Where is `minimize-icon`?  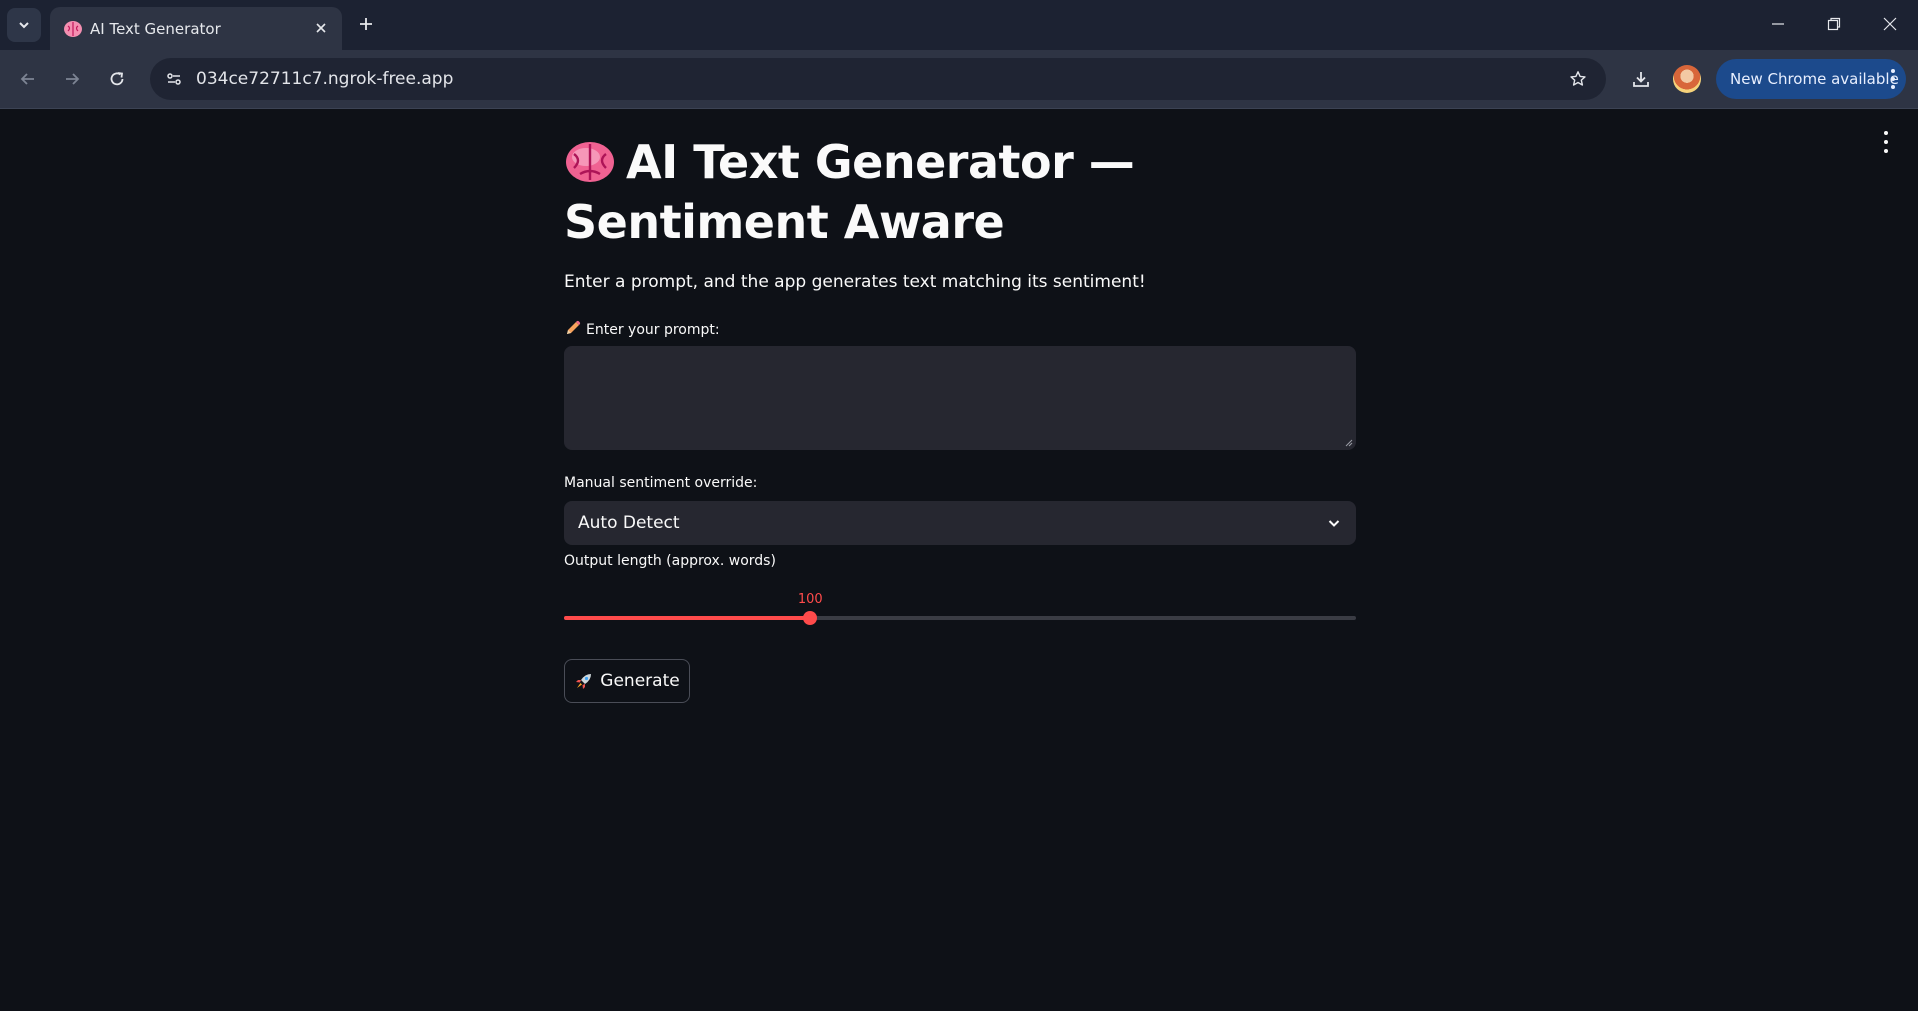 minimize-icon is located at coordinates (1778, 24).